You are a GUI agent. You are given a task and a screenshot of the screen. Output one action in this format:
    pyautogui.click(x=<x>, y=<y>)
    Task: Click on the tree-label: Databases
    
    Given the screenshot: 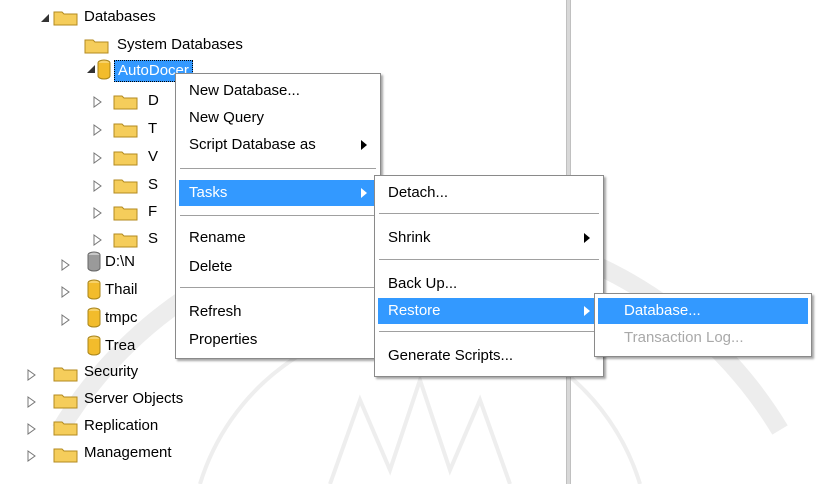 What is the action you would take?
    pyautogui.click(x=120, y=16)
    